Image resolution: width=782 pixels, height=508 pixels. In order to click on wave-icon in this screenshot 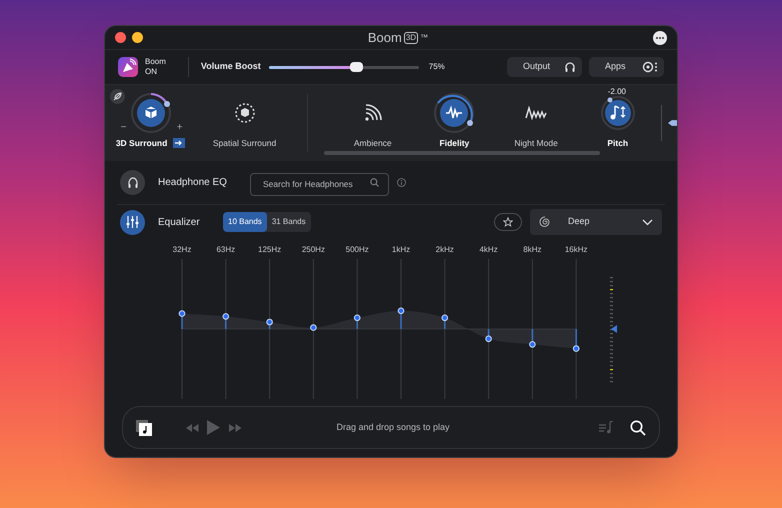, I will do `click(536, 113)`.